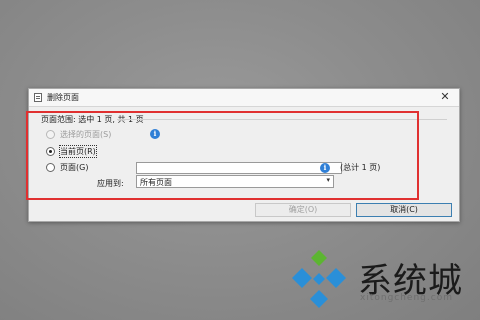  Describe the element at coordinates (445, 97) in the screenshot. I see `close-button: ✕` at that location.